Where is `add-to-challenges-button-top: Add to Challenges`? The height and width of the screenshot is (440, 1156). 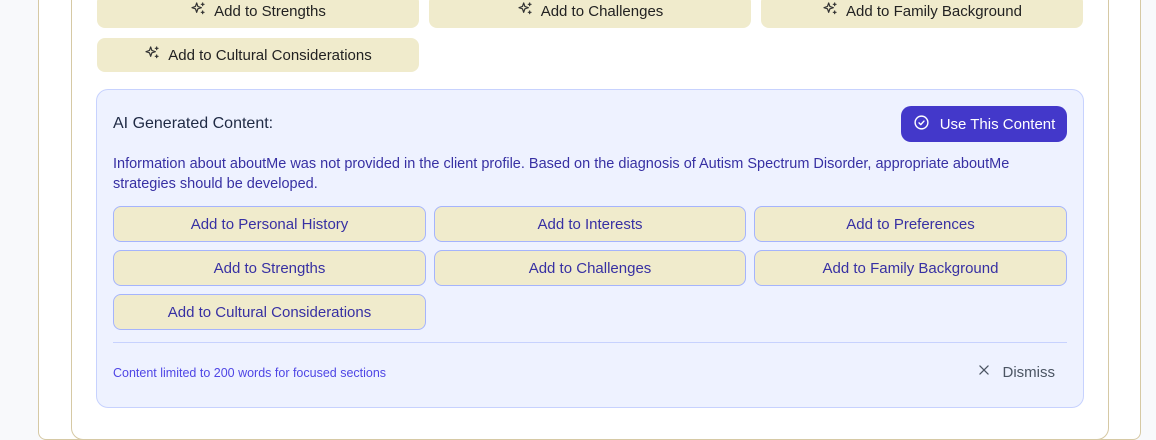 add-to-challenges-button-top: Add to Challenges is located at coordinates (590, 14).